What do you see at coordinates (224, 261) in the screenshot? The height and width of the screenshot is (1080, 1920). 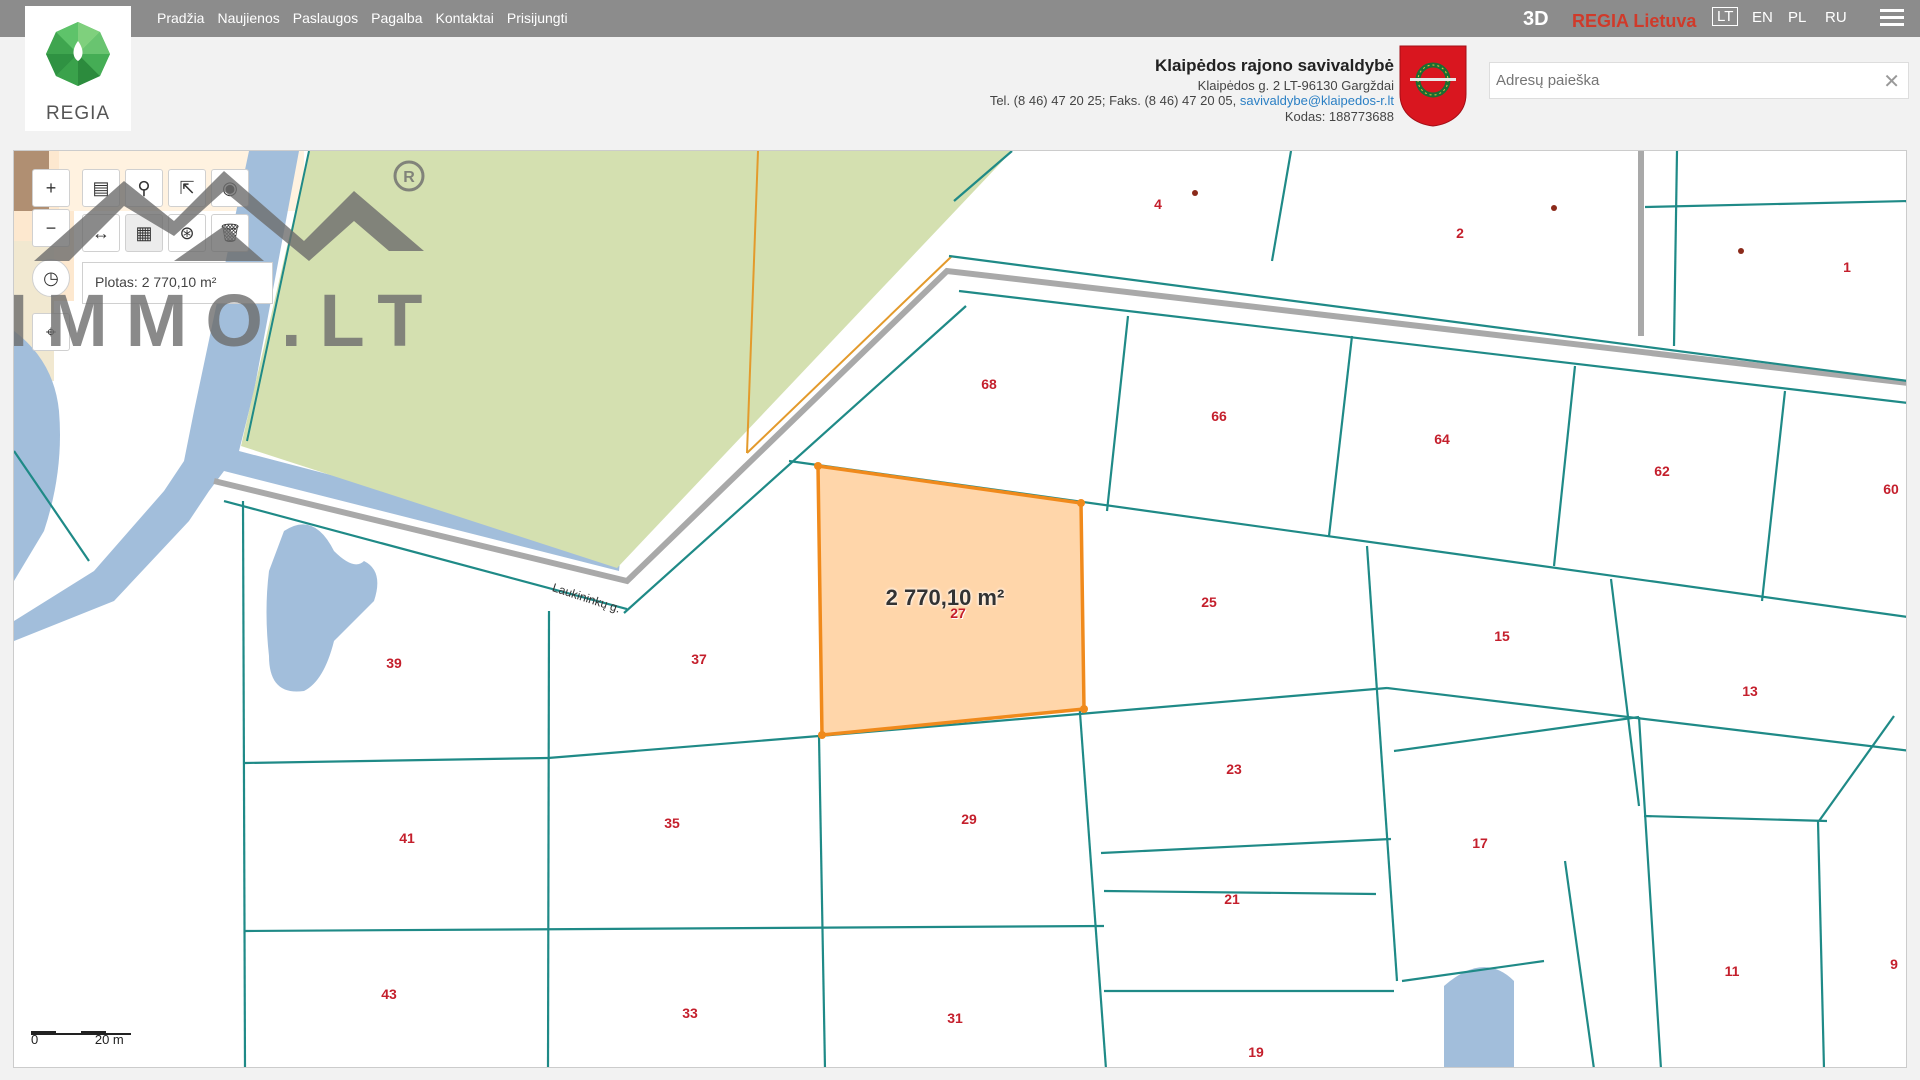 I see `immo-watermark-icon: R IMMO.LT` at bounding box center [224, 261].